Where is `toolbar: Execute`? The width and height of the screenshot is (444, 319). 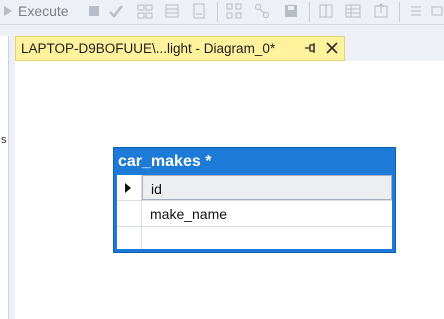 toolbar: Execute is located at coordinates (222, 12).